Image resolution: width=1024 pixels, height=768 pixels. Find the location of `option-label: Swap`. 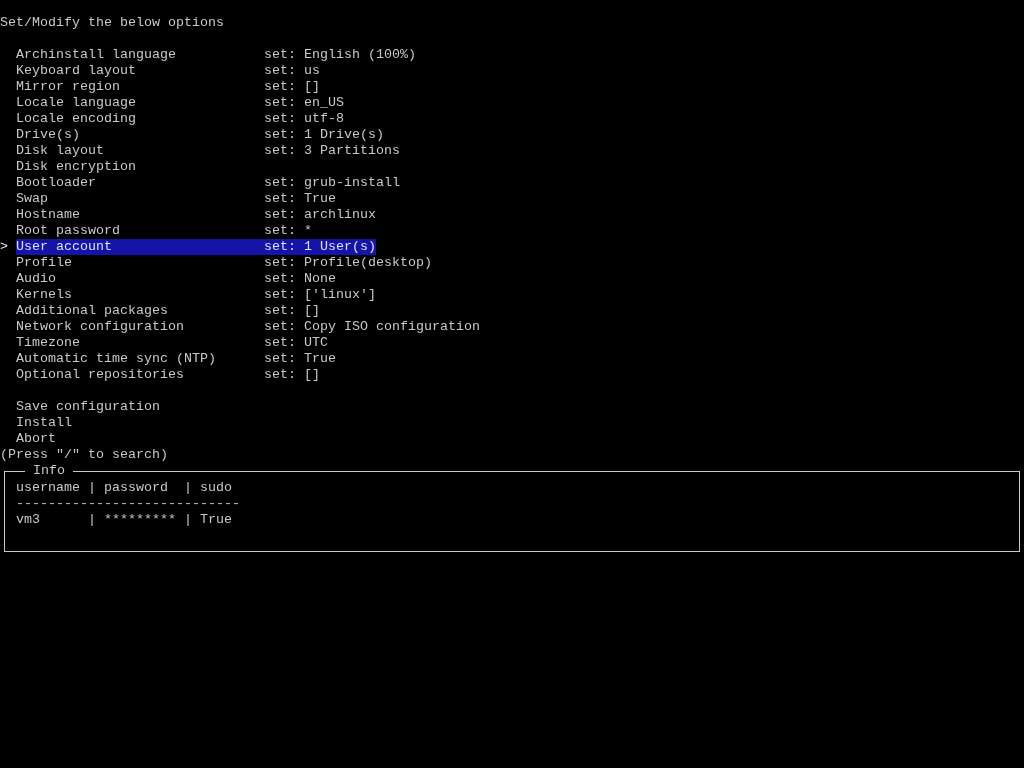

option-label: Swap is located at coordinates (32, 199).